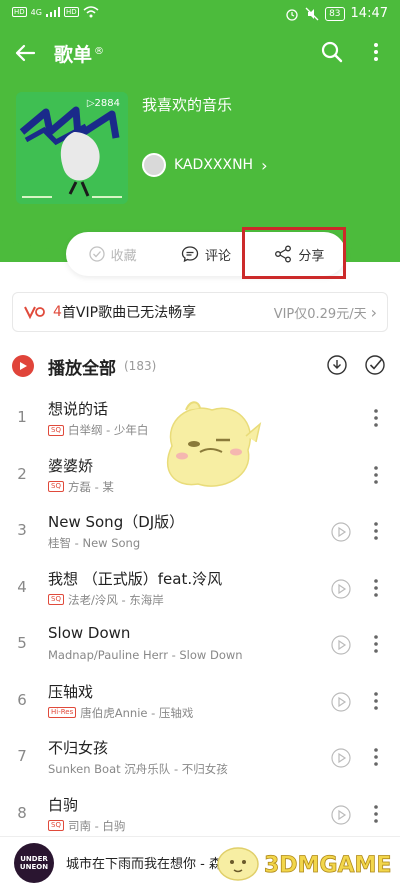  Describe the element at coordinates (36, 12) in the screenshot. I see `signal-label: 4G` at that location.